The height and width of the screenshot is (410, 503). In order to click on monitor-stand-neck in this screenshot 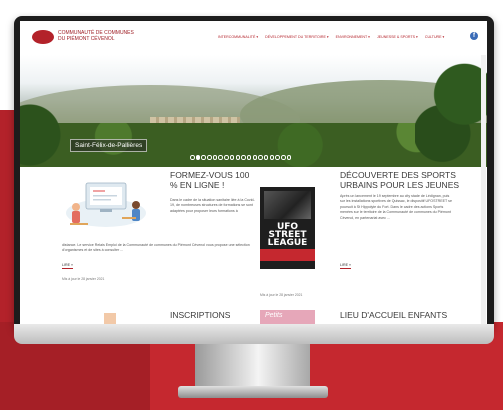, I will do `click(252, 366)`.